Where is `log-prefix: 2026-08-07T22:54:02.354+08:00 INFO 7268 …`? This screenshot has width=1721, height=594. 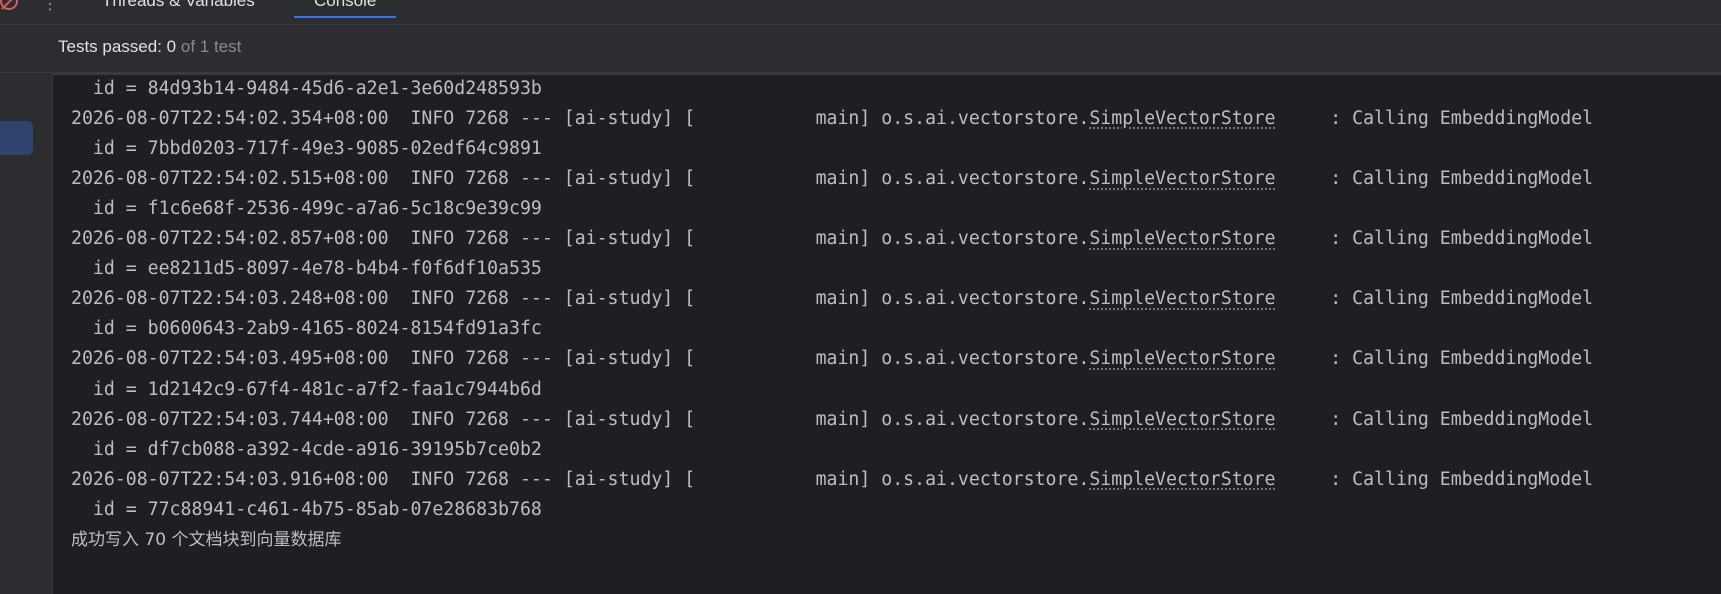
log-prefix: 2026-08-07T22:54:02.354+08:00 INFO 7268 … is located at coordinates (580, 119).